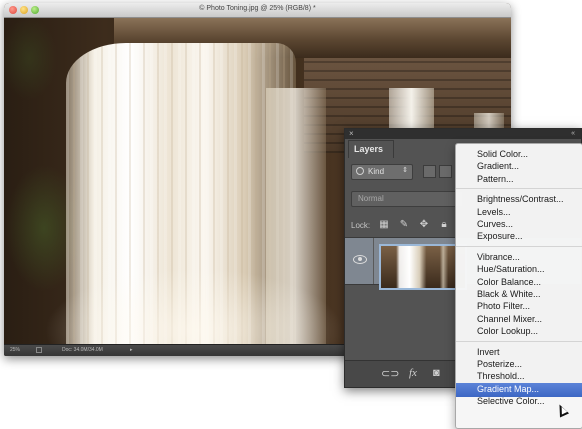 The height and width of the screenshot is (429, 582). I want to click on adjustment-filter-icon, so click(445, 171).